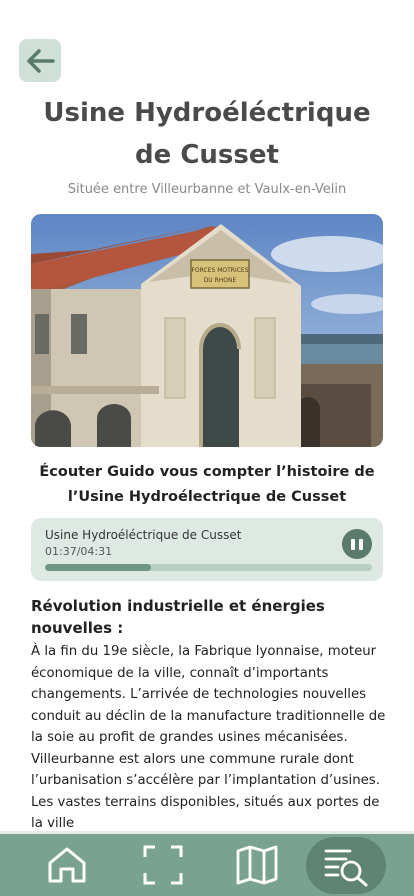 This screenshot has width=414, height=896. I want to click on svg-text: FORCES MOTRICES, so click(219, 270).